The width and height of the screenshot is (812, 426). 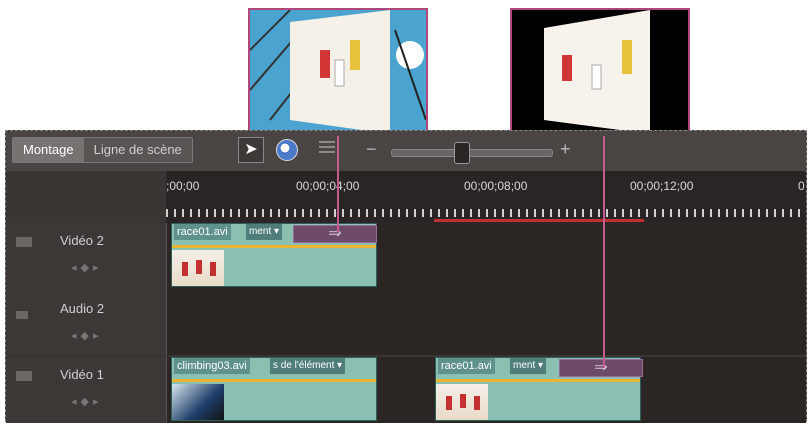 What do you see at coordinates (565, 149) in the screenshot?
I see `zoom-in-button: +` at bounding box center [565, 149].